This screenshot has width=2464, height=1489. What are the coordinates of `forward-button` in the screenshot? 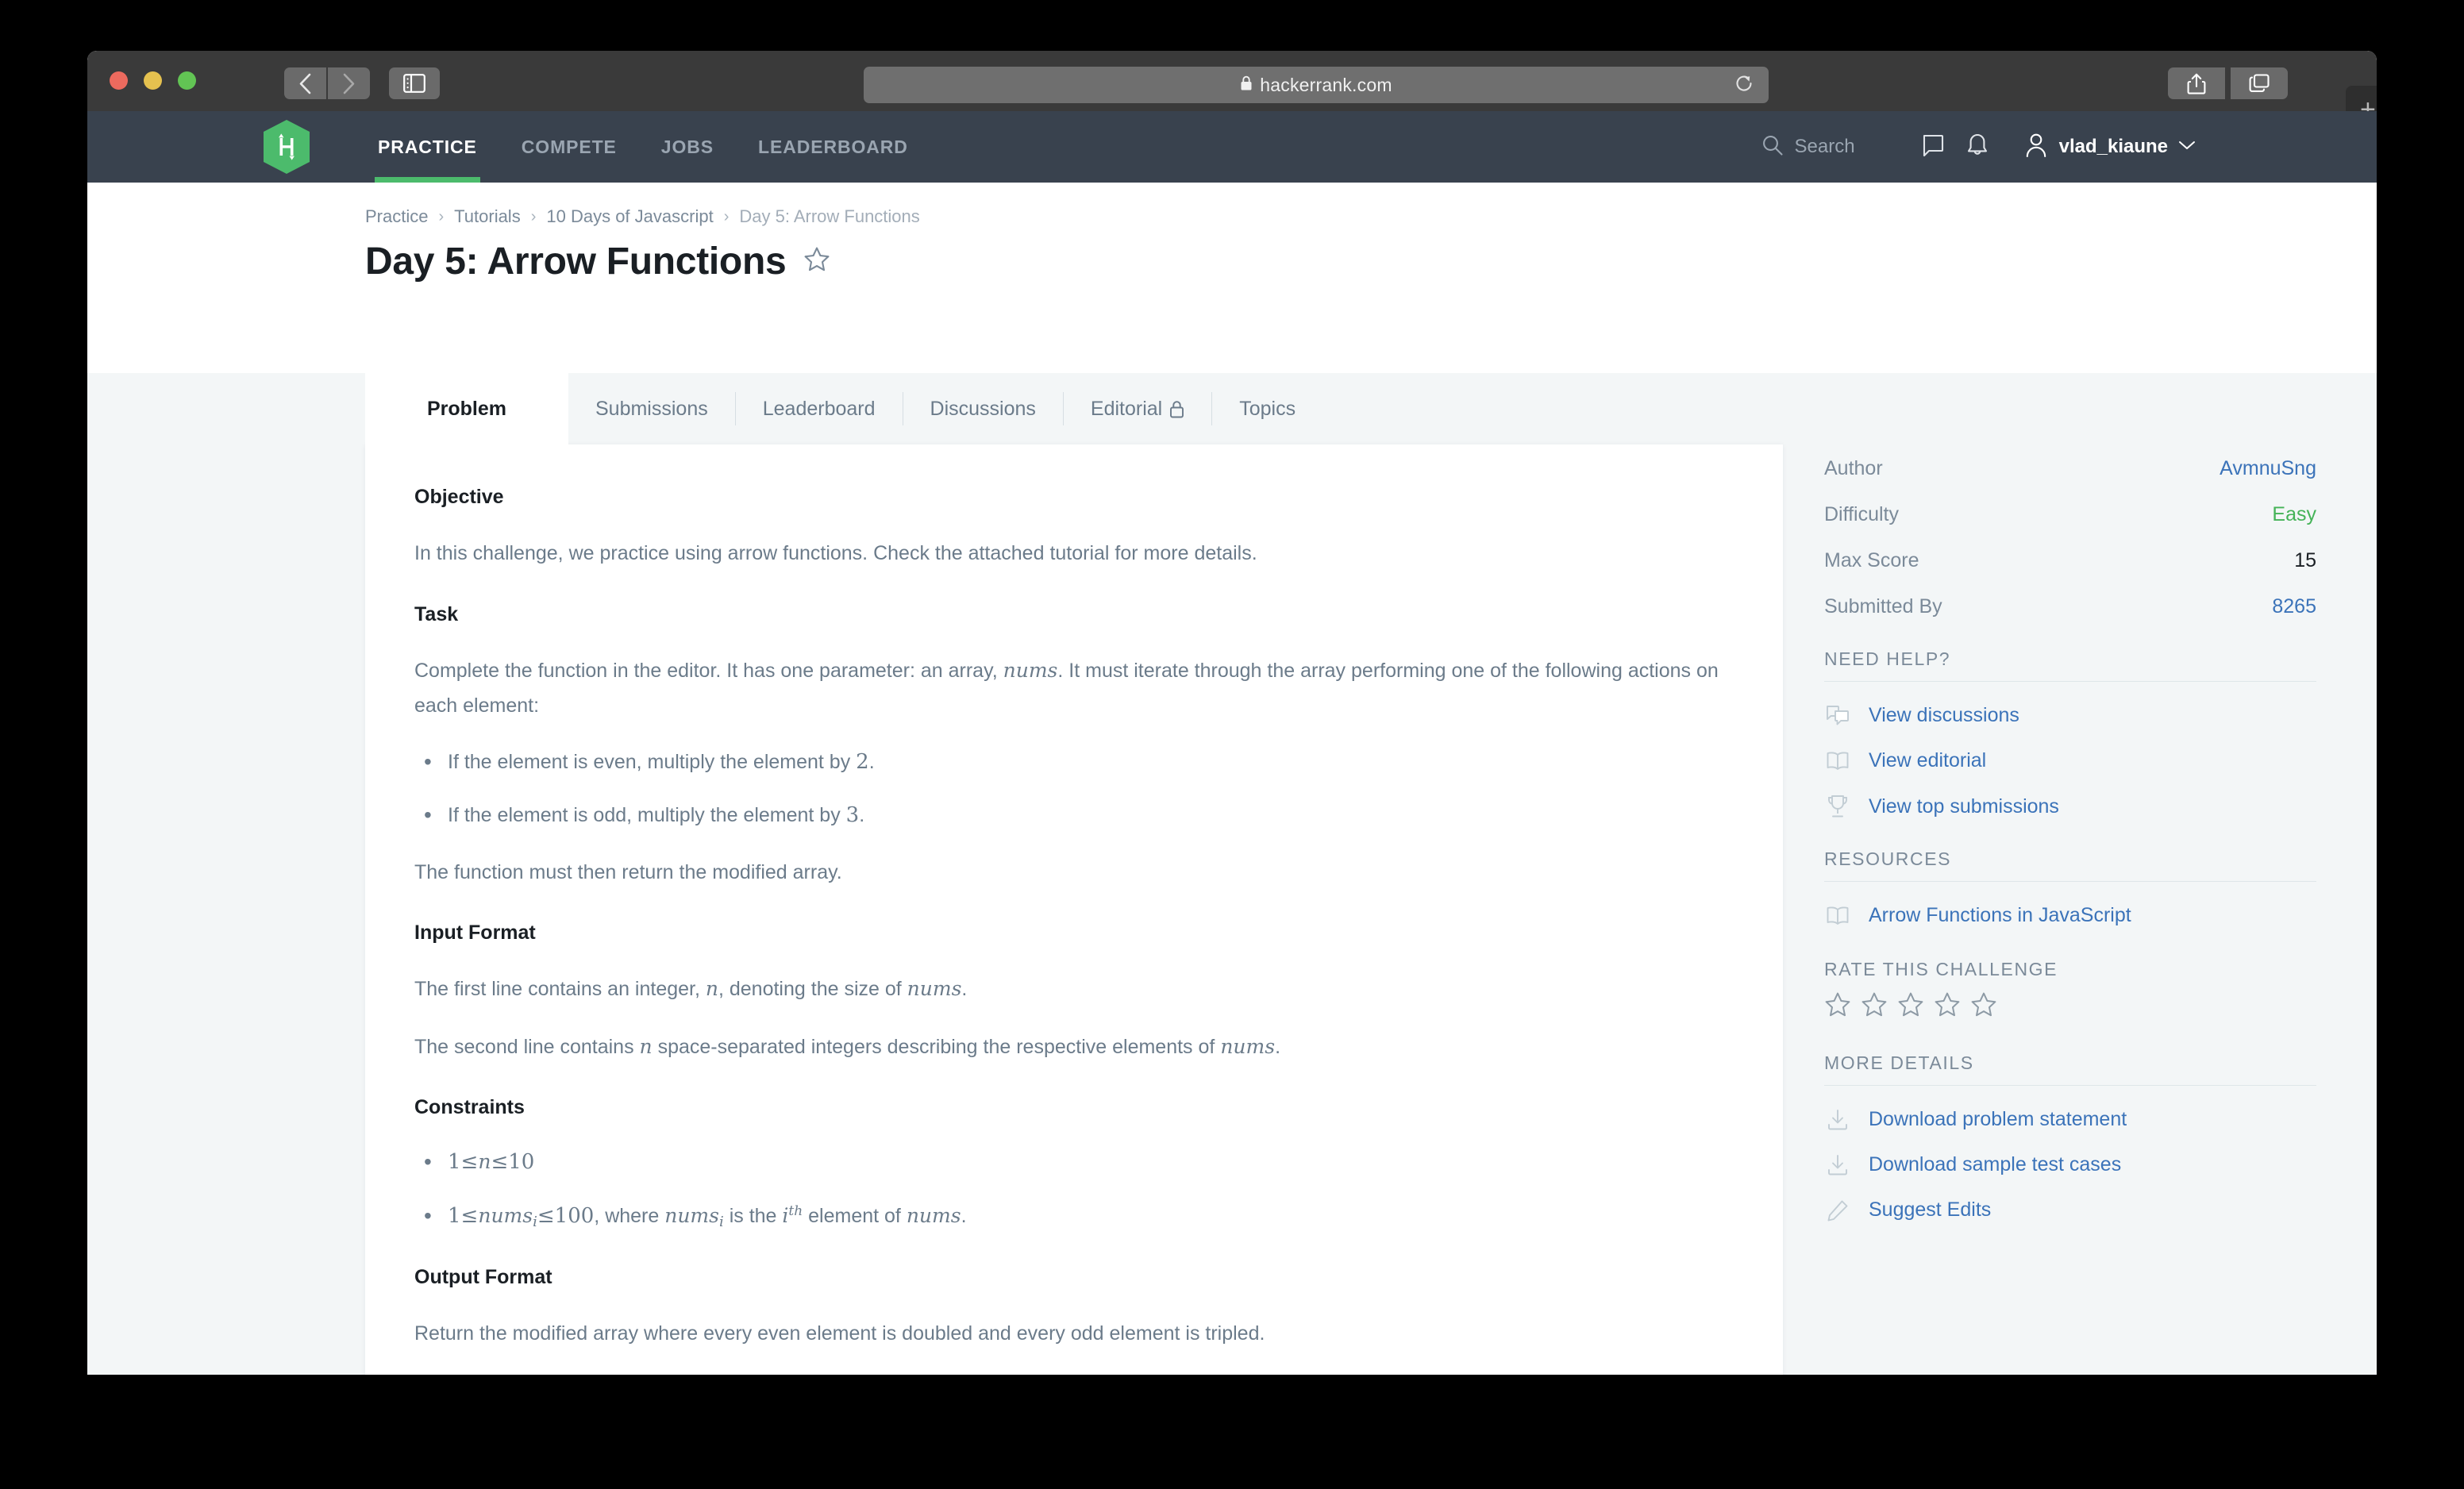 It's located at (349, 83).